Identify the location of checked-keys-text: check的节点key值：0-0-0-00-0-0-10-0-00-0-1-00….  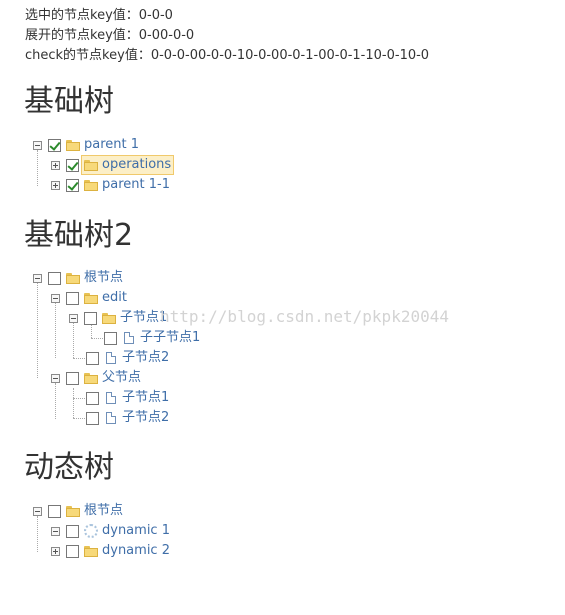
(227, 55).